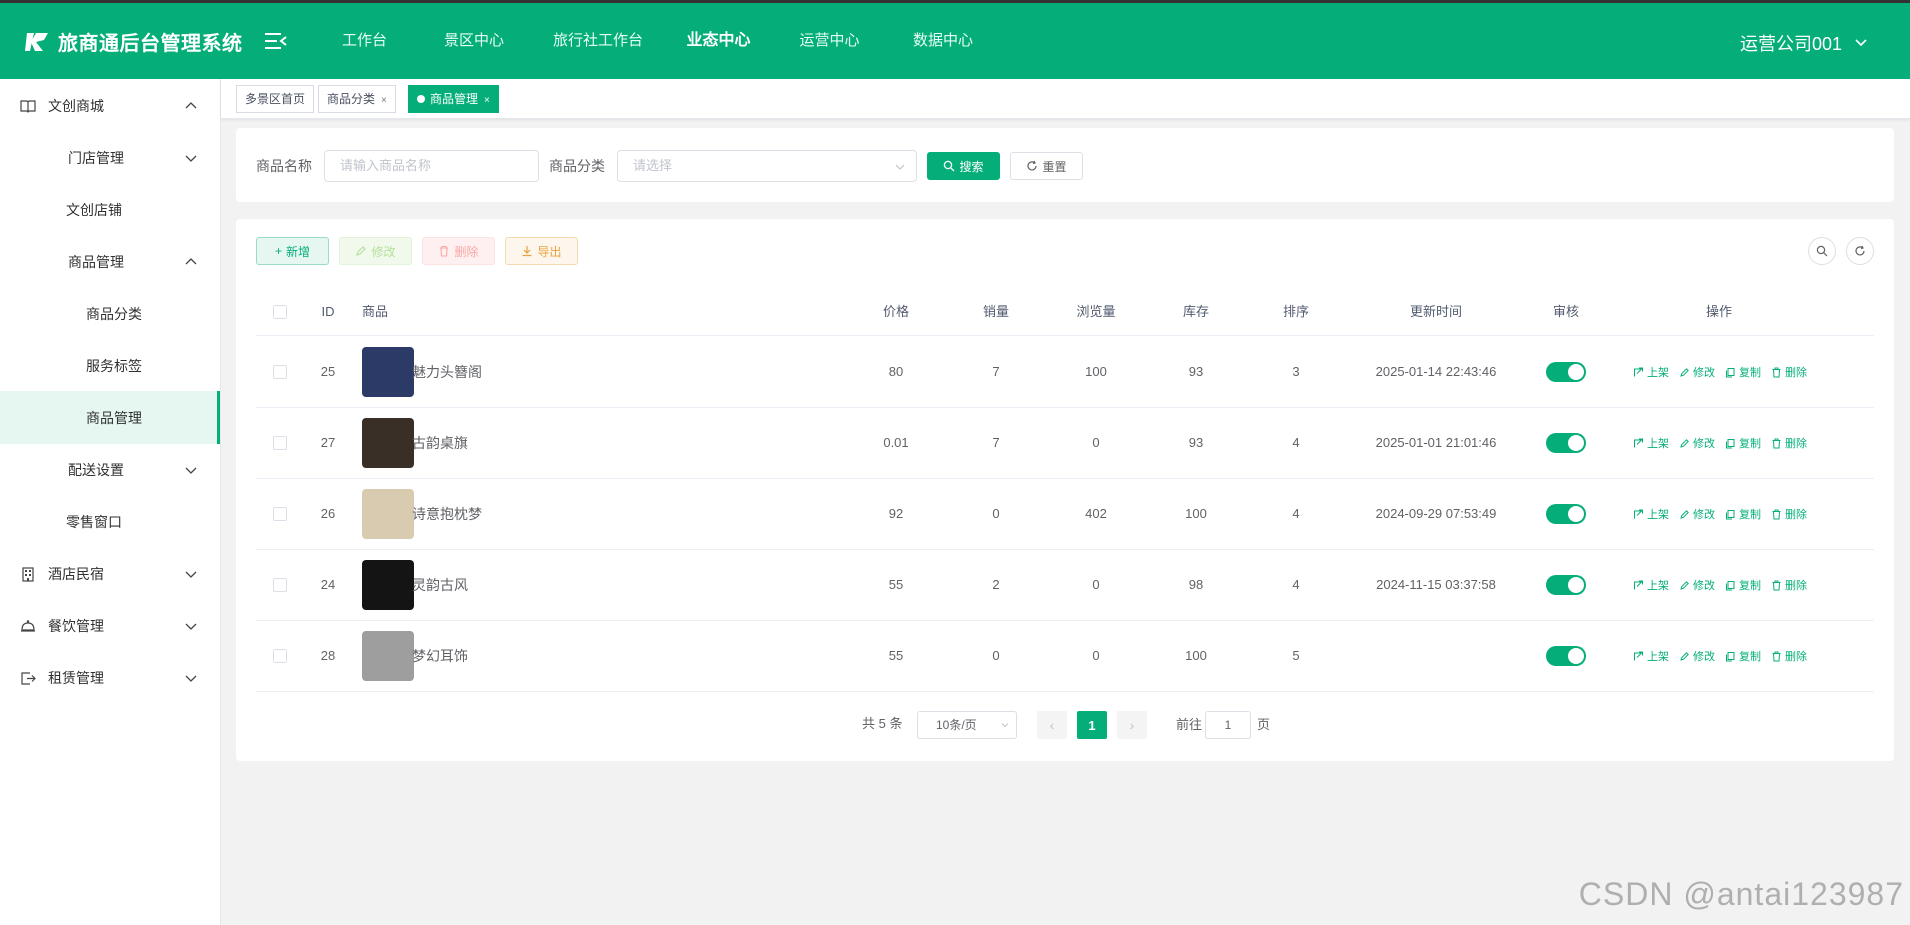 This screenshot has width=1910, height=925. Describe the element at coordinates (767, 166) in the screenshot. I see `product-category-select: 请选择` at that location.